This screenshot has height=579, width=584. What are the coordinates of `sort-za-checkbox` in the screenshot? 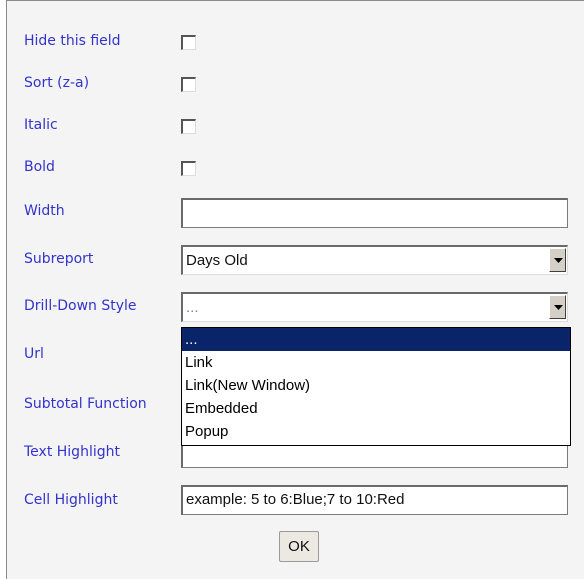 It's located at (188, 84).